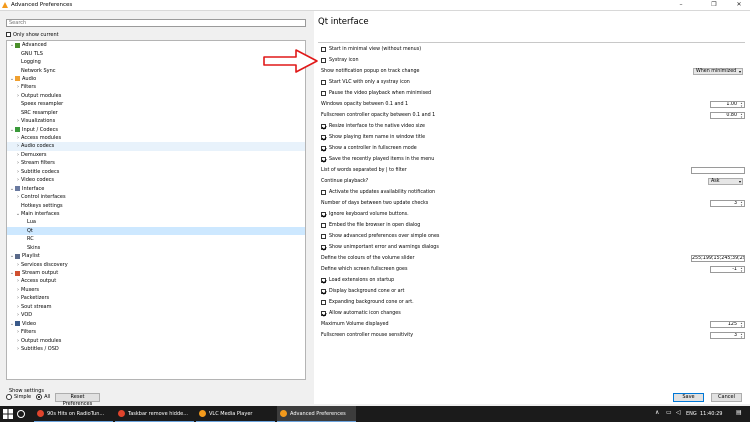 This screenshot has width=750, height=422. Describe the element at coordinates (156, 231) in the screenshot. I see `tree-item-qt: Qt` at that location.